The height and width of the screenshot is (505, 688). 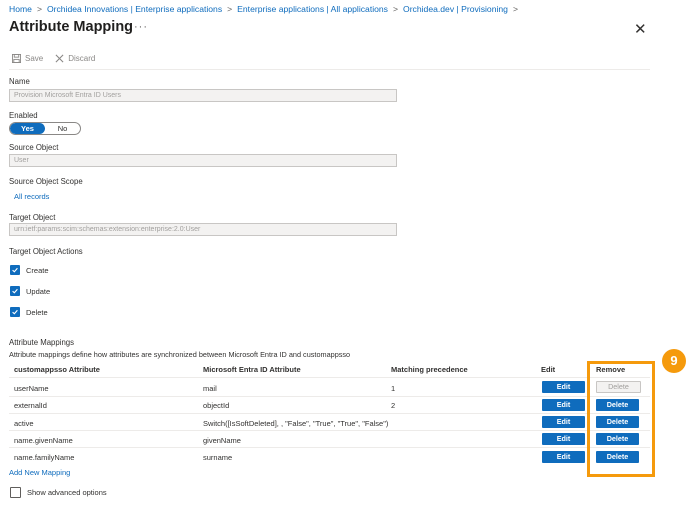 What do you see at coordinates (71, 27) in the screenshot?
I see `page-title: Attribute Mapping` at bounding box center [71, 27].